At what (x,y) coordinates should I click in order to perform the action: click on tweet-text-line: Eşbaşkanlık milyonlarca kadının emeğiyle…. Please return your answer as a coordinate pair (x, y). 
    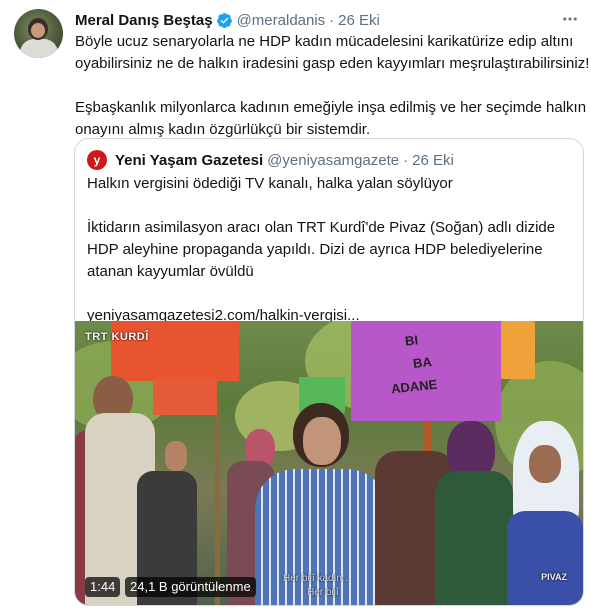
    Looking at the image, I should click on (331, 107).